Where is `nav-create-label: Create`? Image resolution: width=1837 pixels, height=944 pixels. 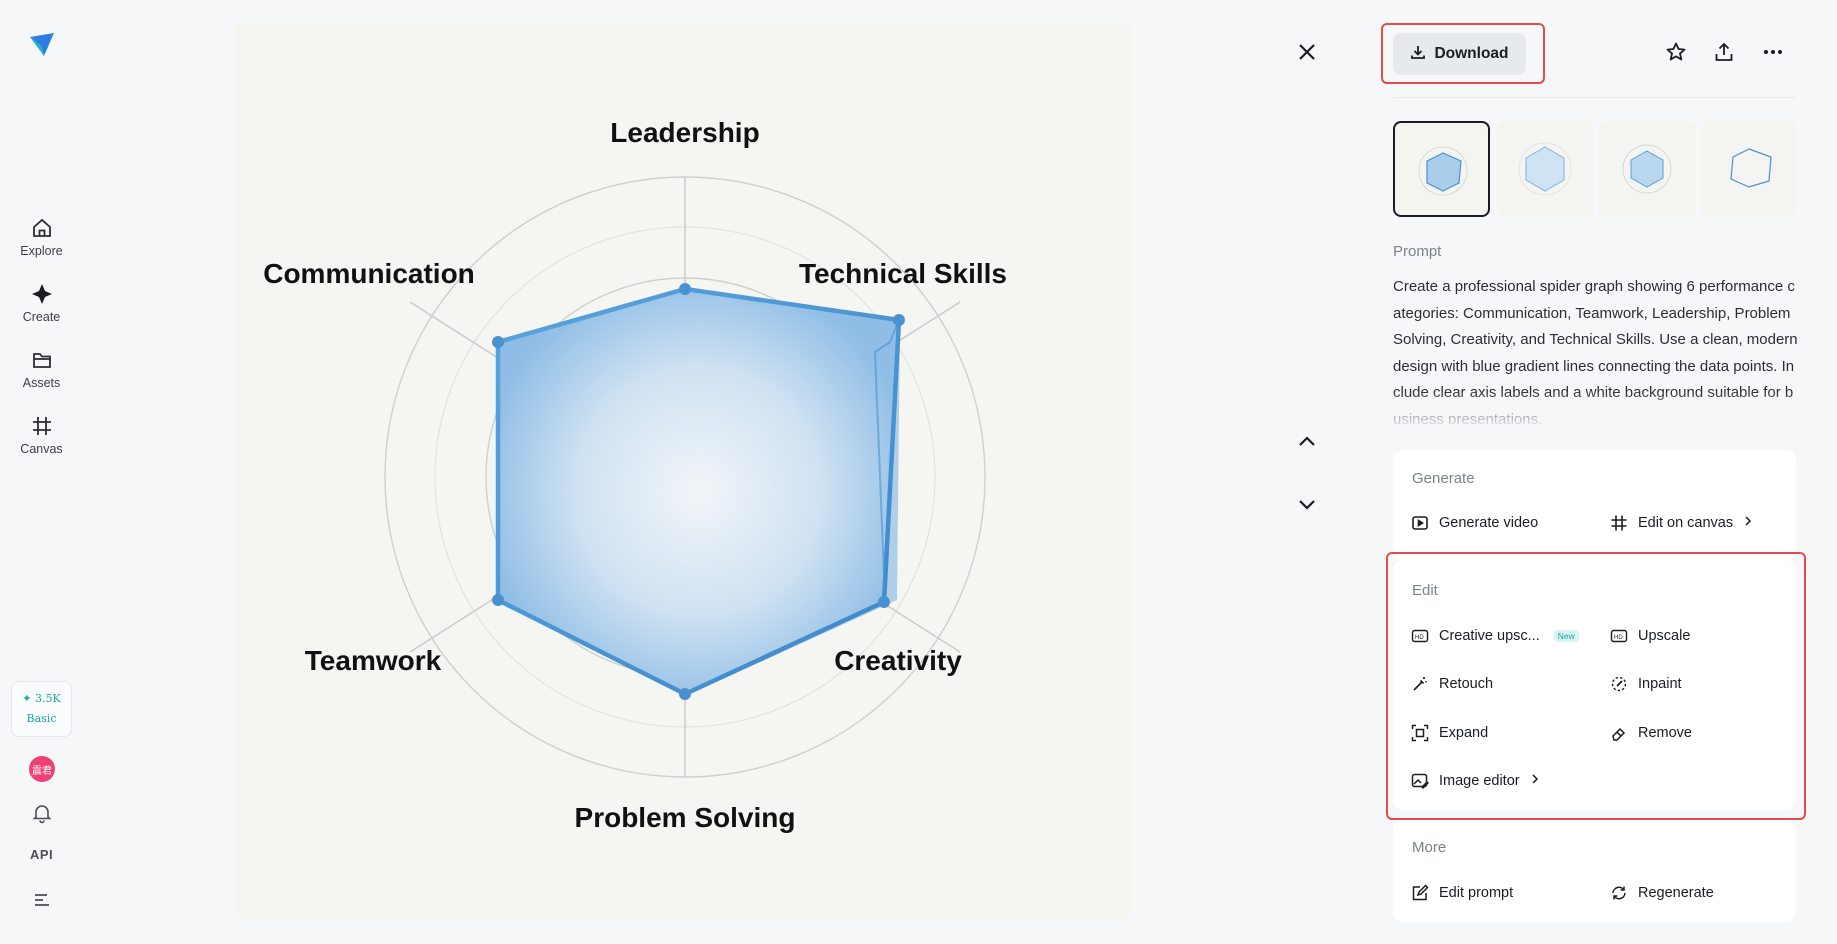 nav-create-label: Create is located at coordinates (41, 317).